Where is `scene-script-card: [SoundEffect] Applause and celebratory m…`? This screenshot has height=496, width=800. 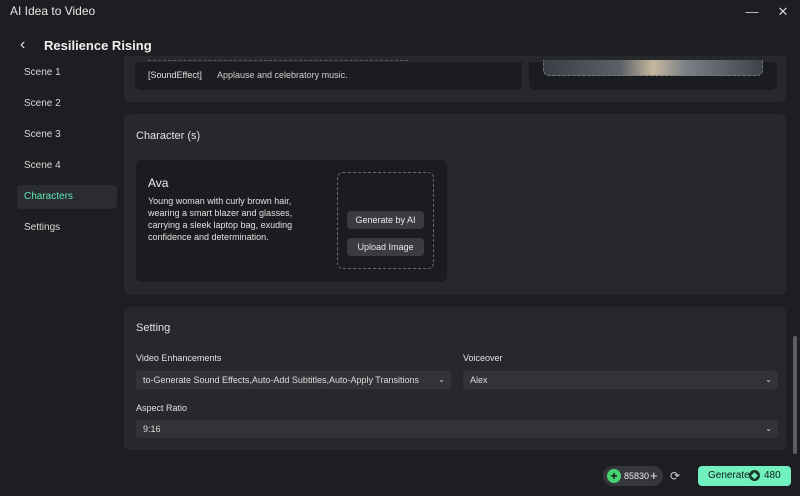 scene-script-card: [SoundEffect] Applause and celebratory m… is located at coordinates (328, 75).